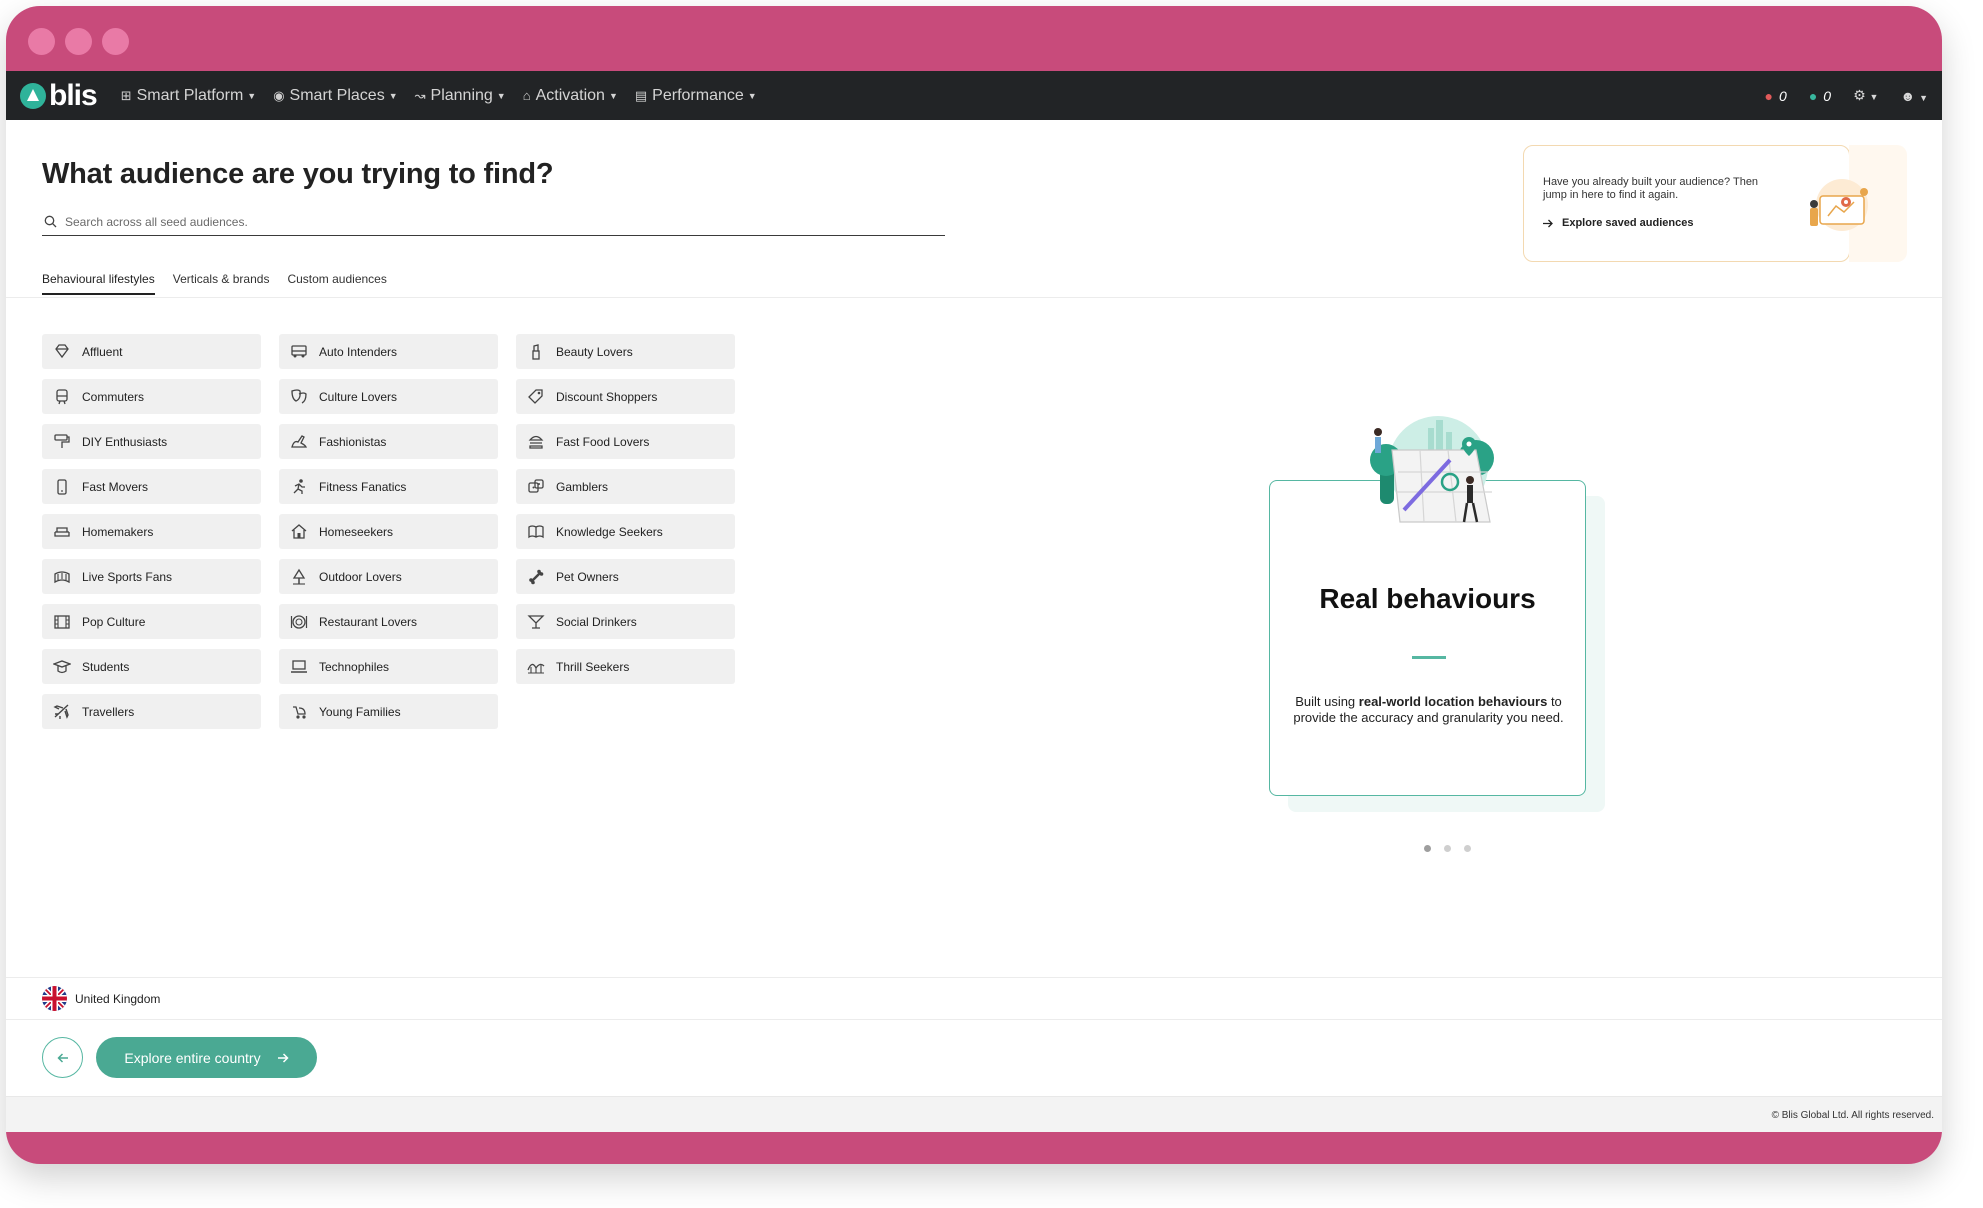  What do you see at coordinates (113, 396) in the screenshot?
I see `audience-chip-label: Commuters` at bounding box center [113, 396].